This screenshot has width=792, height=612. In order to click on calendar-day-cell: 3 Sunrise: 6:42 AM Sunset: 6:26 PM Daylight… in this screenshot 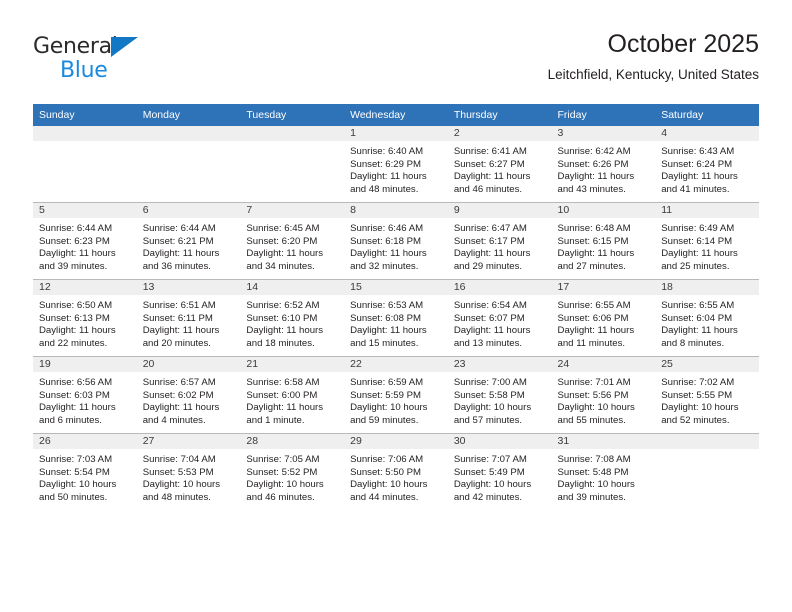, I will do `click(603, 164)`.